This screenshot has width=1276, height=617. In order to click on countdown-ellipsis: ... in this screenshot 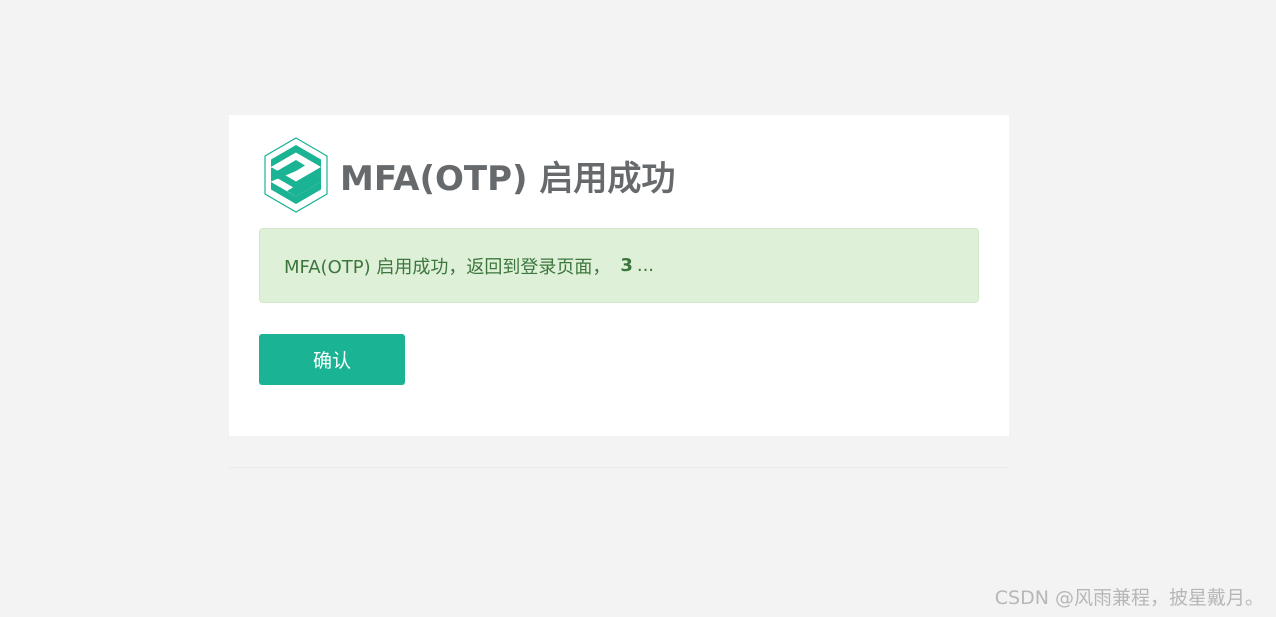, I will do `click(645, 265)`.